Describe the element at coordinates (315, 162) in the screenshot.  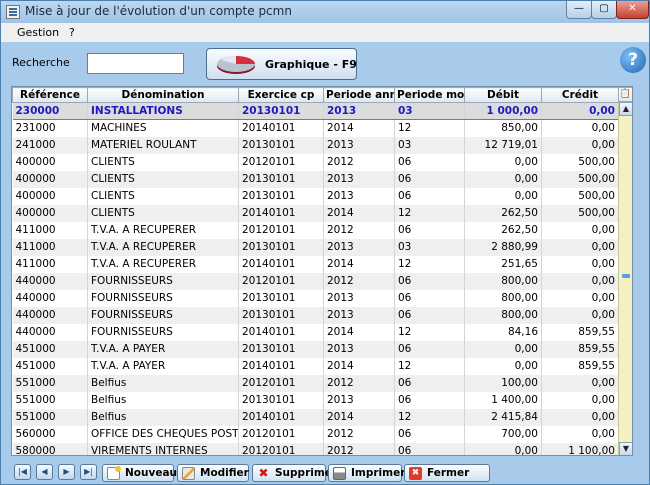
I see `table-row: 400000 CLIENTS 20120101 2012 06 0,00 500,00` at that location.